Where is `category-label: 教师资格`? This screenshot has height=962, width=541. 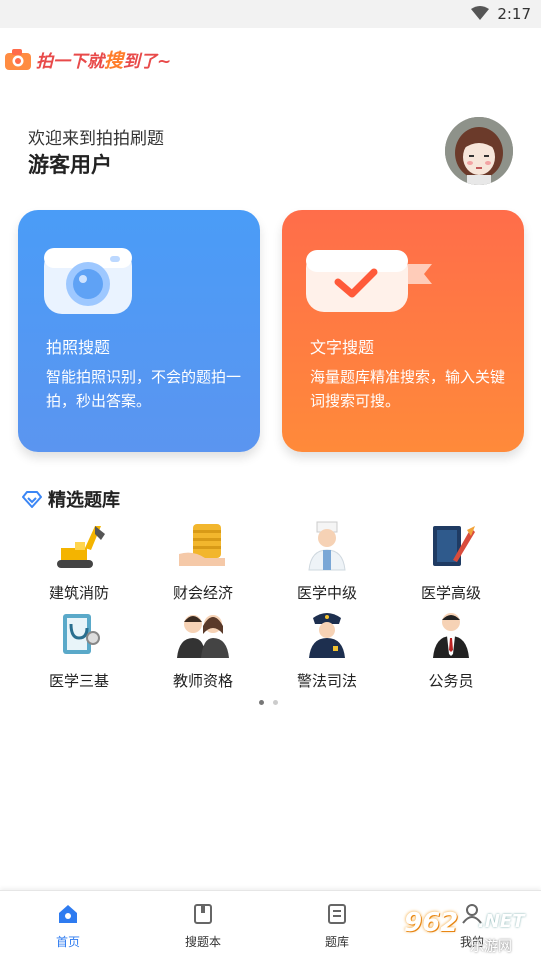
category-label: 教师资格 is located at coordinates (202, 681).